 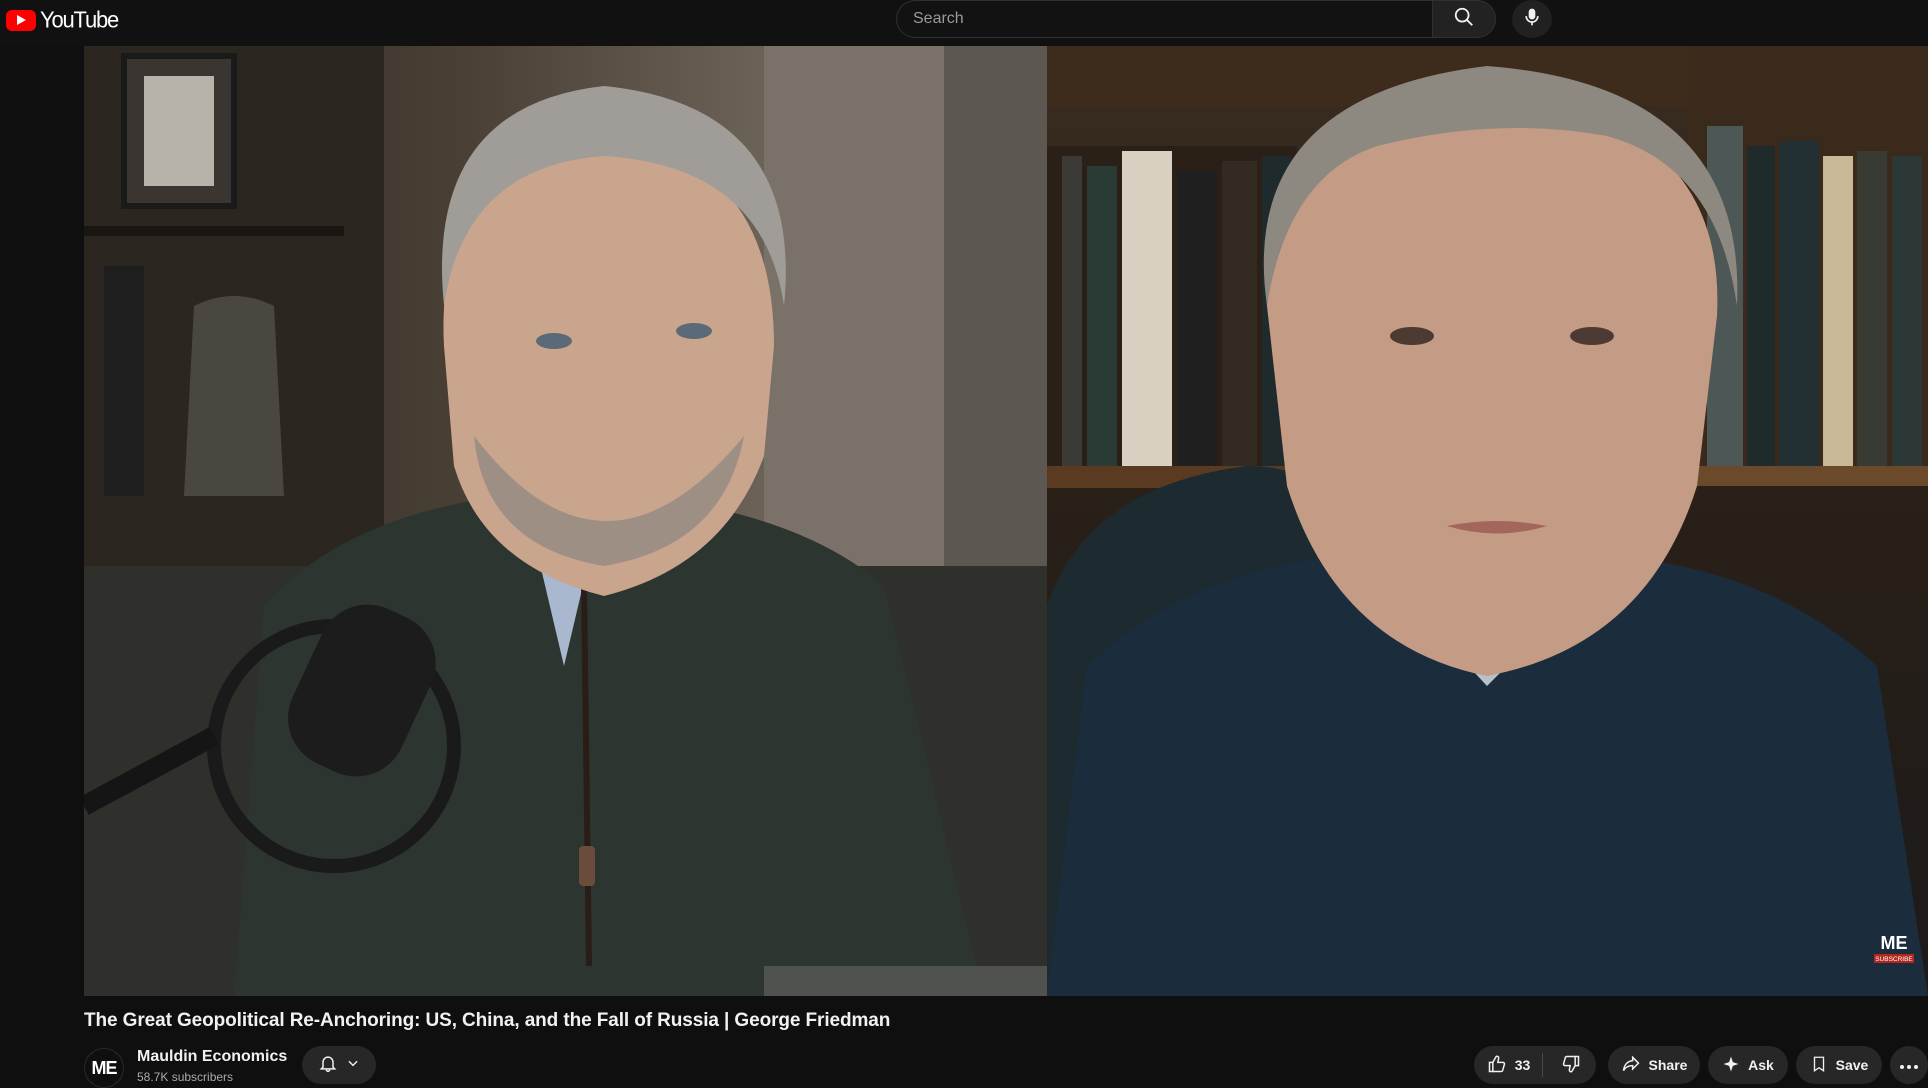 I want to click on like-count: 33, so click(x=1522, y=1065).